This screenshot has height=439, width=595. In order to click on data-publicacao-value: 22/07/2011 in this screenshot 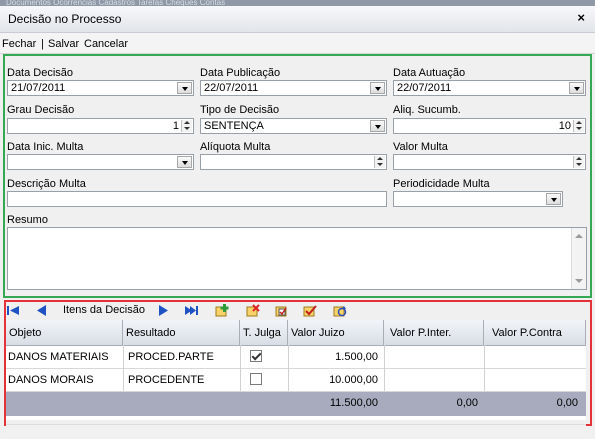, I will do `click(231, 88)`.